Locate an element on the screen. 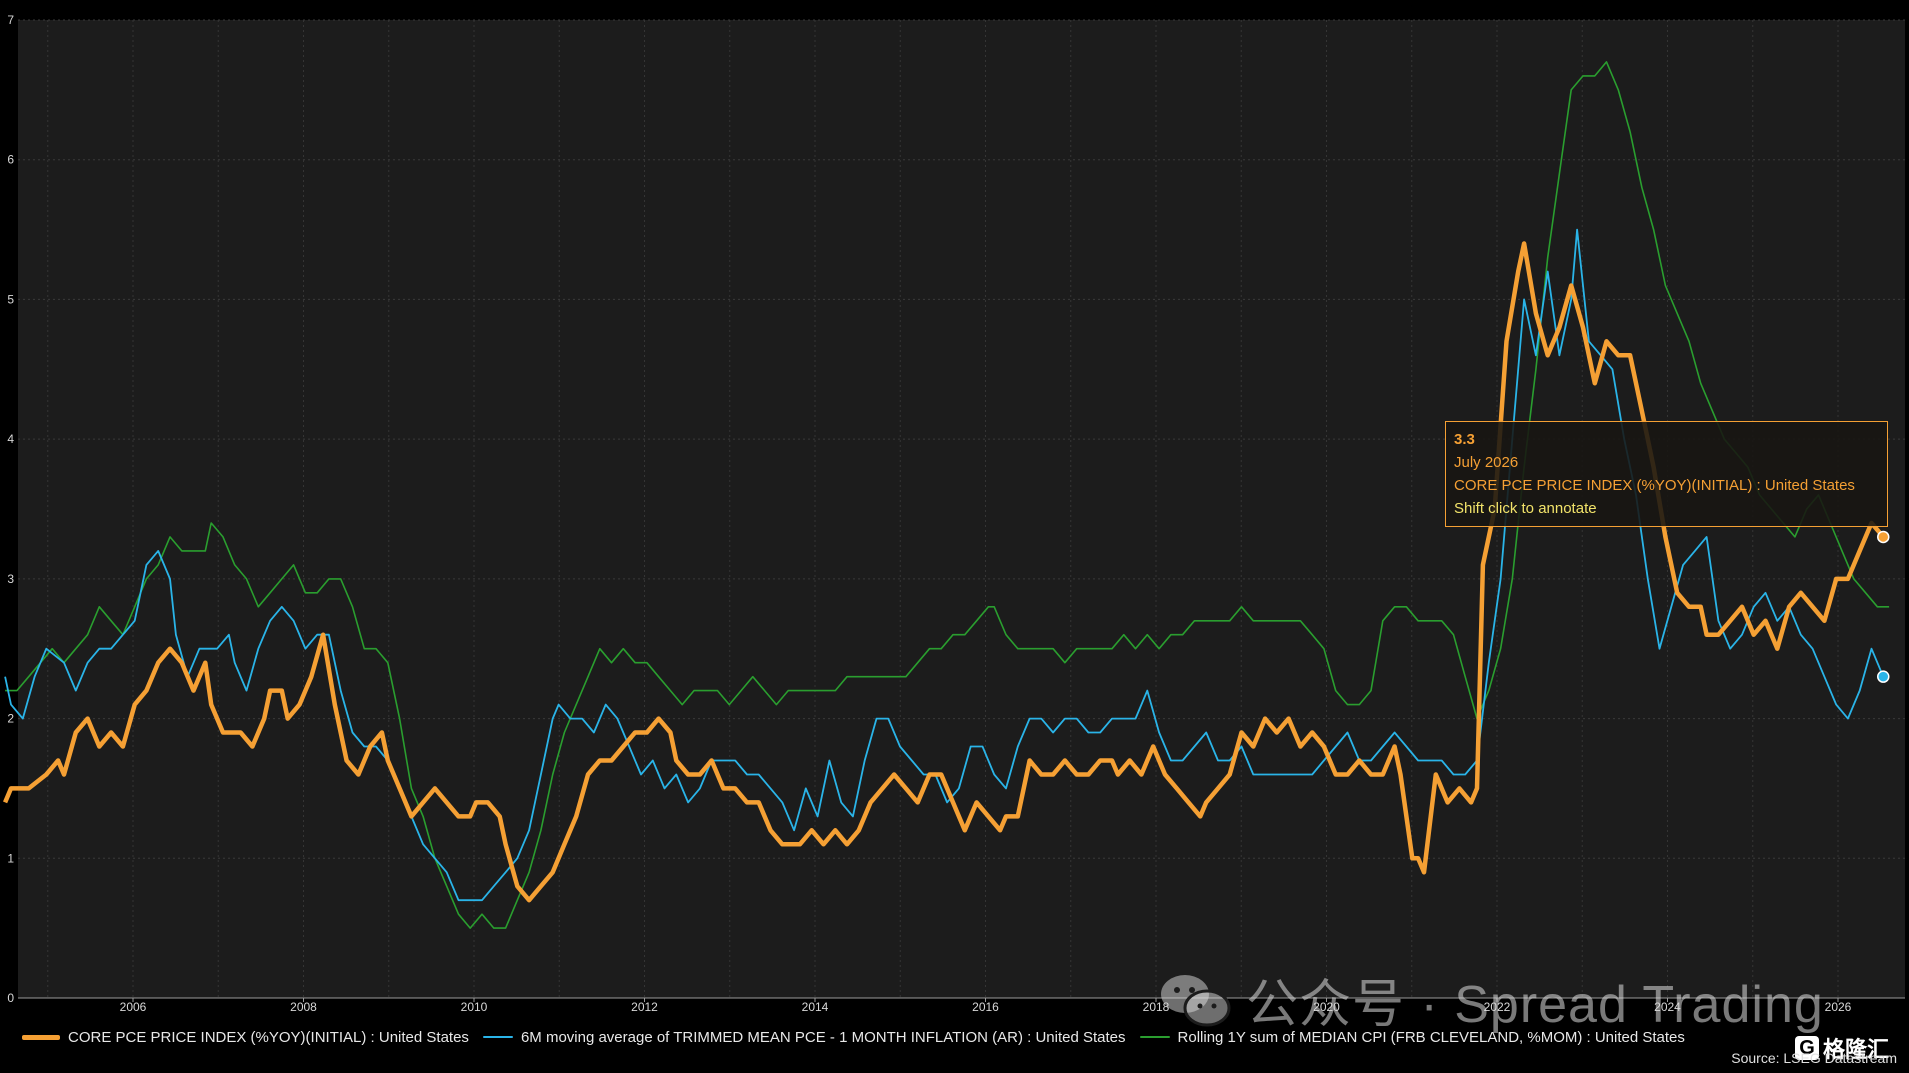 This screenshot has height=1073, width=1909. tooltip-value: 3.3 is located at coordinates (1464, 439).